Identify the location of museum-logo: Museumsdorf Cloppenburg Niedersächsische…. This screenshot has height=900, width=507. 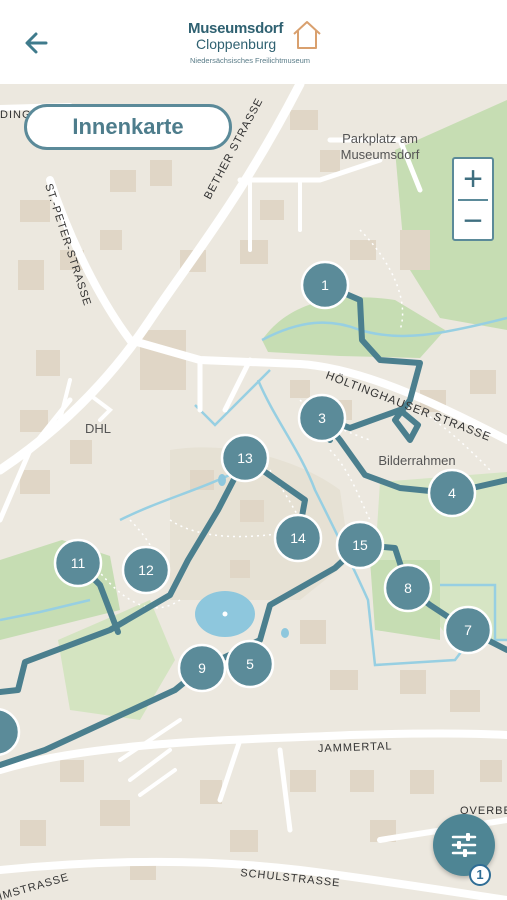
(256, 44).